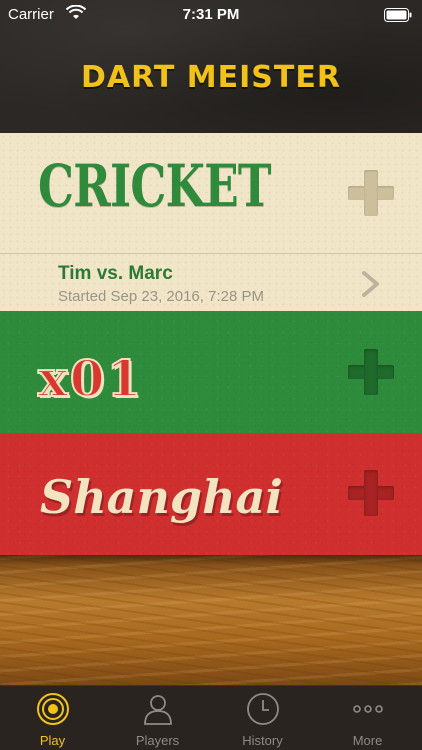 The width and height of the screenshot is (422, 750). What do you see at coordinates (367, 740) in the screenshot?
I see `tab-label: More` at bounding box center [367, 740].